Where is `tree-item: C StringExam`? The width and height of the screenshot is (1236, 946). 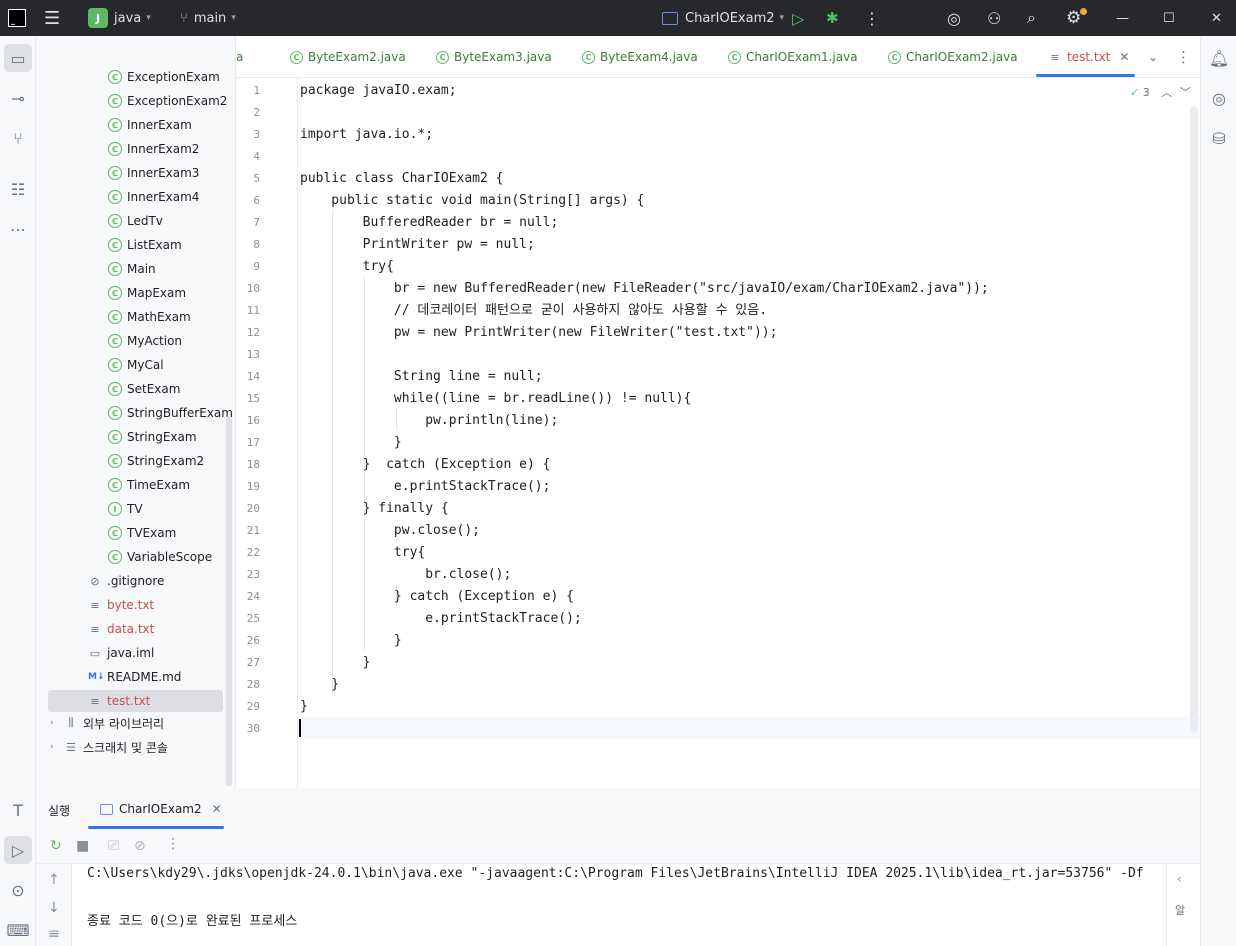 tree-item: C StringExam is located at coordinates (135, 437).